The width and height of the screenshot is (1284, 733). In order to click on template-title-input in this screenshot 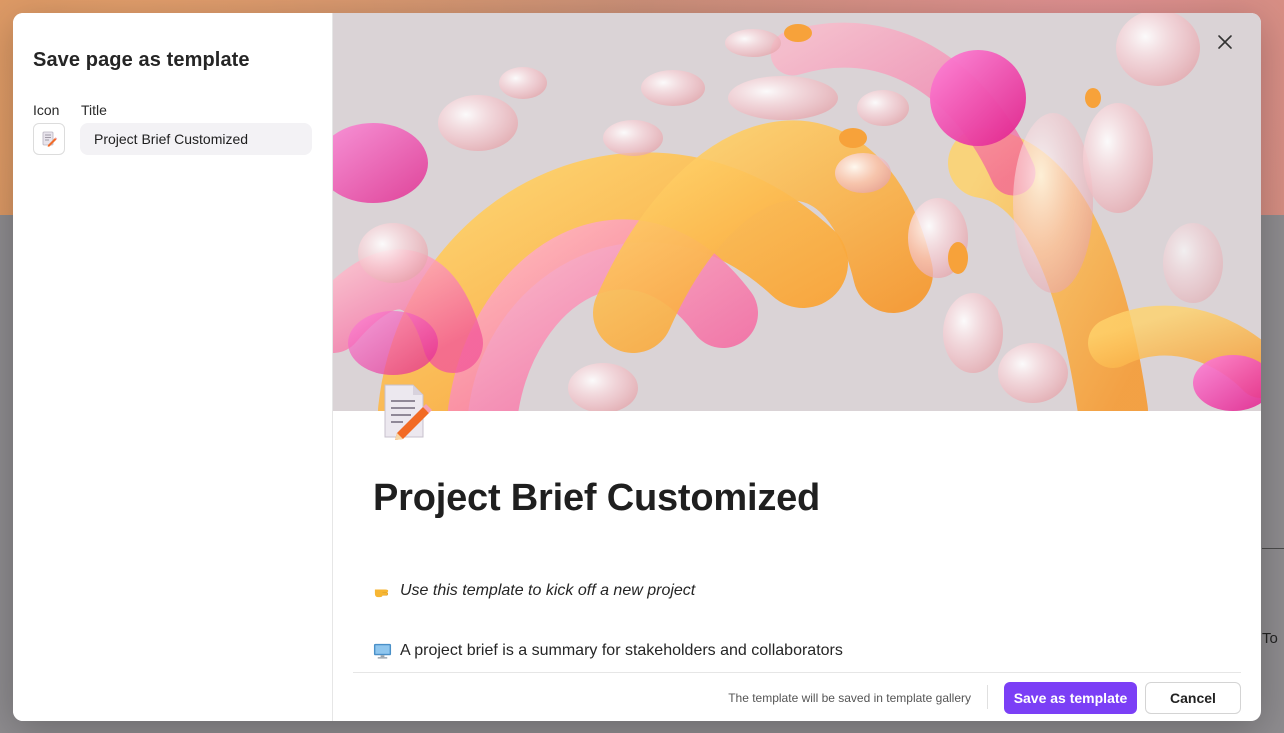, I will do `click(196, 139)`.